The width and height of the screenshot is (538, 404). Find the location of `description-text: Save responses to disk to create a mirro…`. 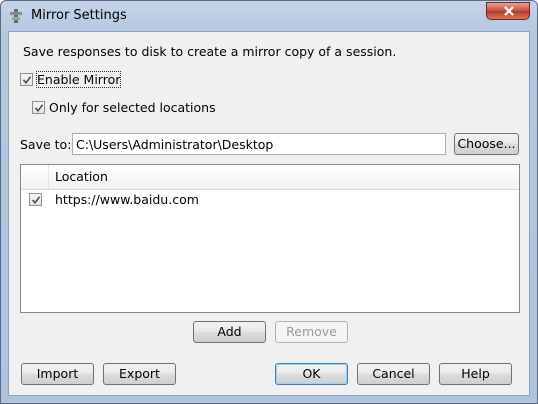

description-text: Save responses to disk to create a mirro… is located at coordinates (210, 51).